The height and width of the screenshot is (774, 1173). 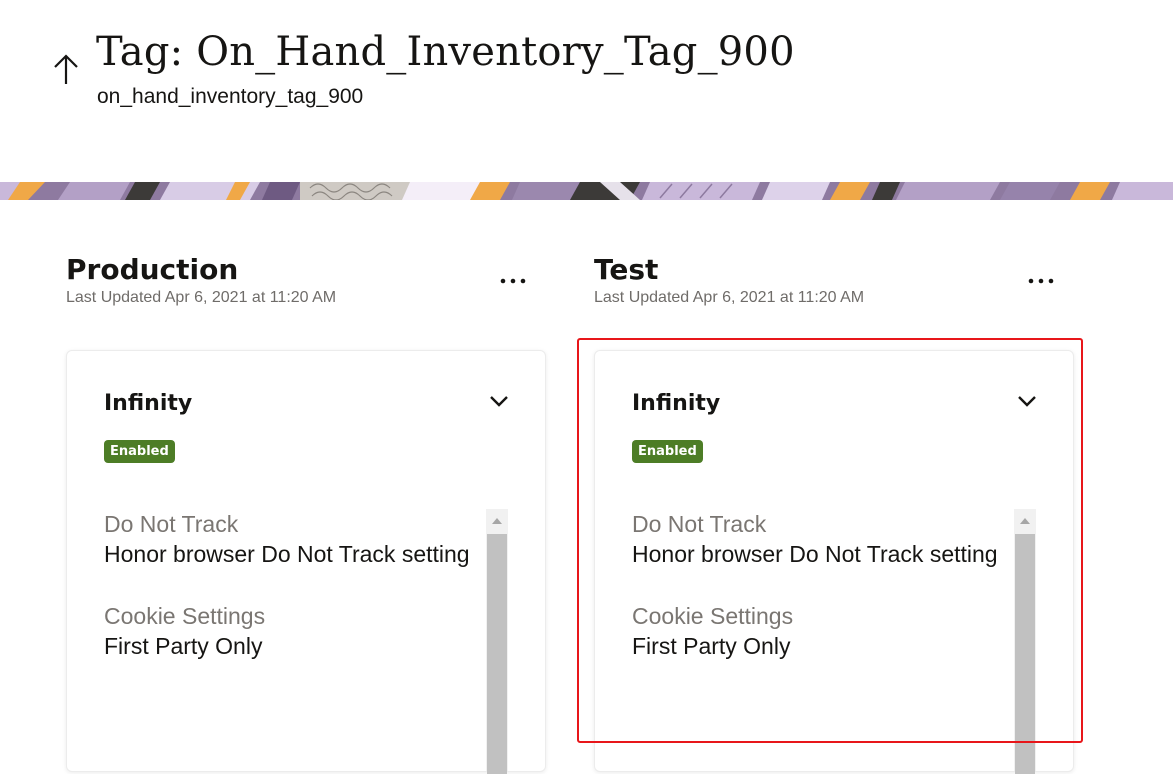 I want to click on decorative-banner, so click(x=586, y=191).